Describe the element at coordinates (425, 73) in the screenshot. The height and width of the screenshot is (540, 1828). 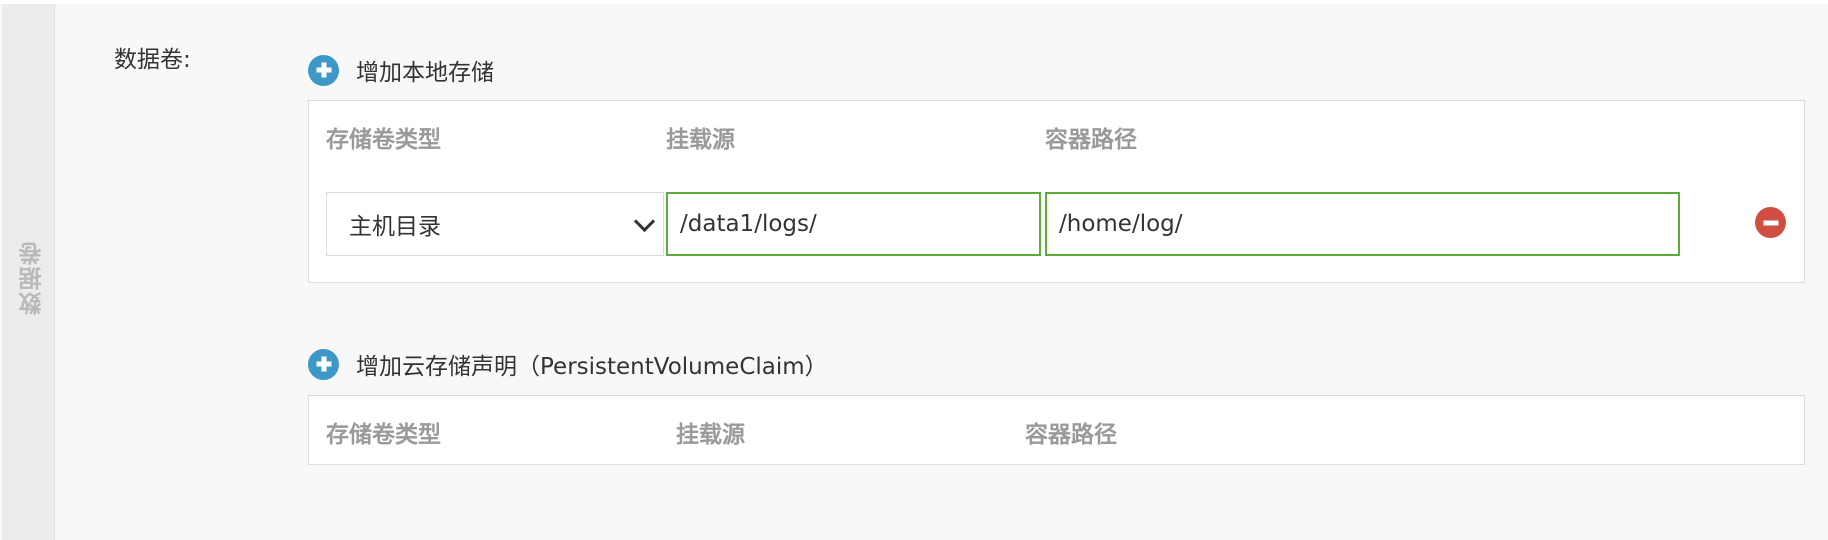
I see `add-local-storage-label: 增加本地存储` at that location.